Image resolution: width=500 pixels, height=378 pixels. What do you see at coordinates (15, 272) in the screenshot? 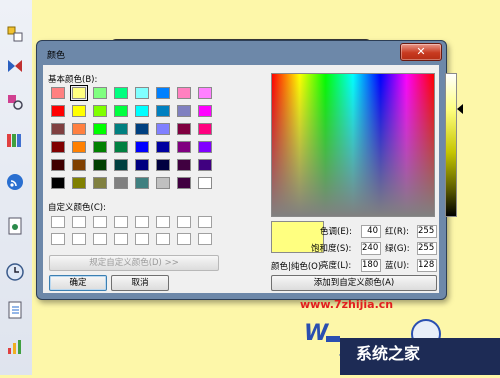
I see `clock-icon` at bounding box center [15, 272].